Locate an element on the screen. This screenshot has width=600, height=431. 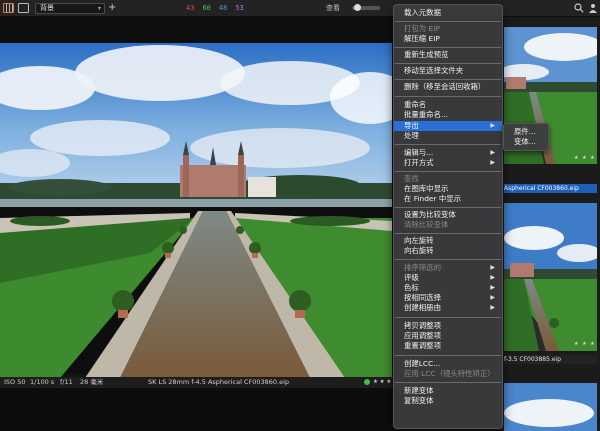
menu-item-label: 导出 is located at coordinates (411, 125).